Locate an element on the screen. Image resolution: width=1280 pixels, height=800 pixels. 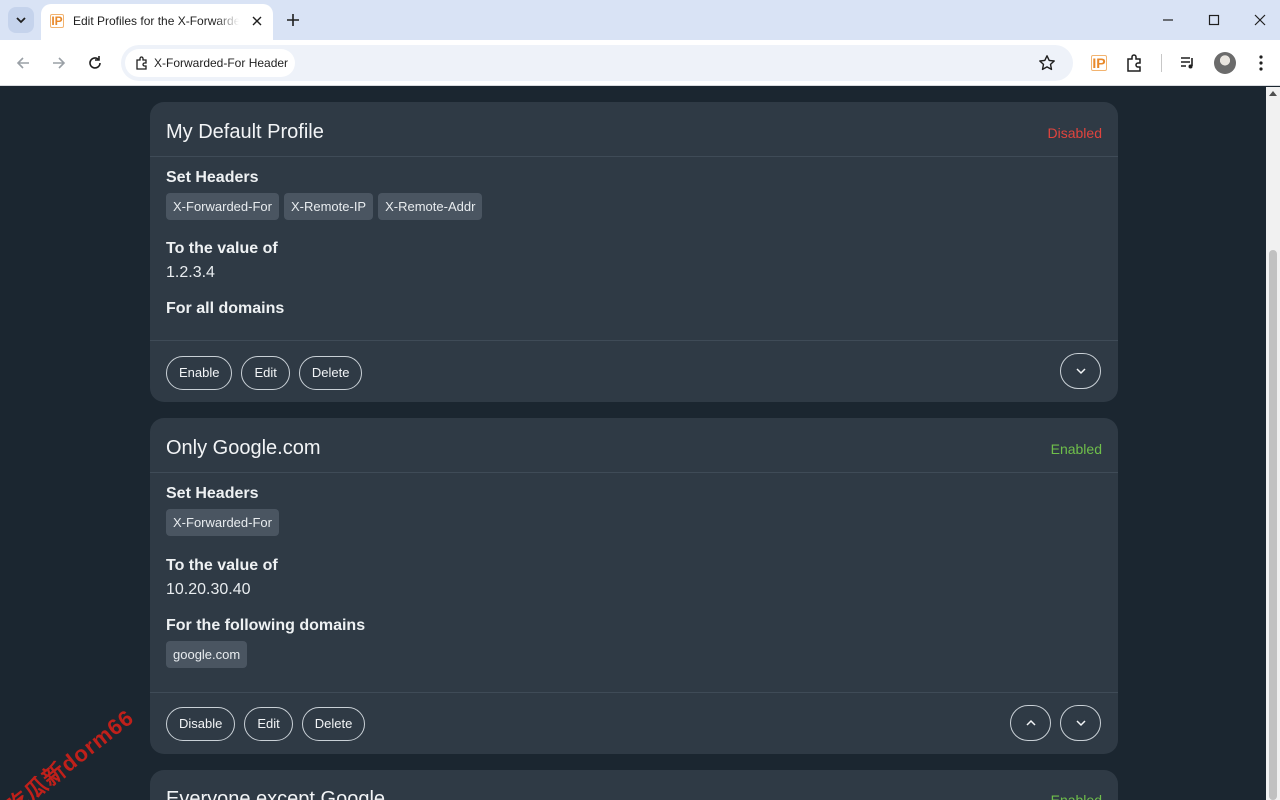
ip-extension-button: IP is located at coordinates (1099, 63).